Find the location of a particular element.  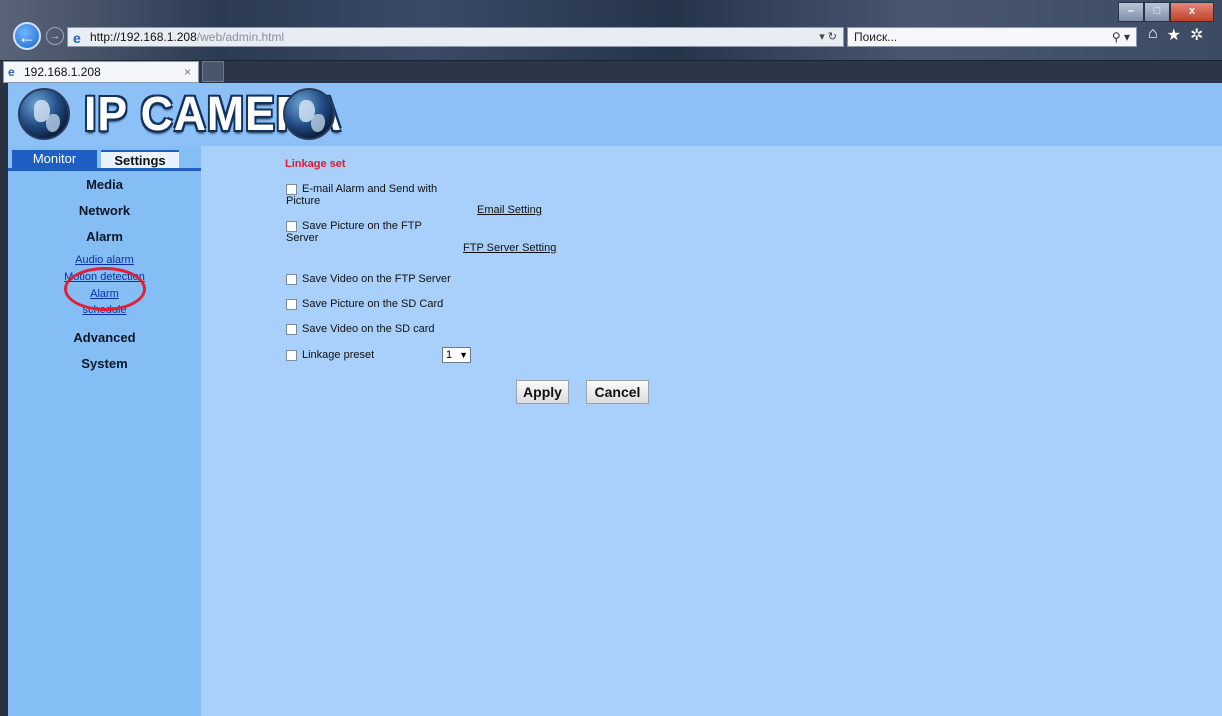

menu-alarm: Alarm is located at coordinates (104, 236).